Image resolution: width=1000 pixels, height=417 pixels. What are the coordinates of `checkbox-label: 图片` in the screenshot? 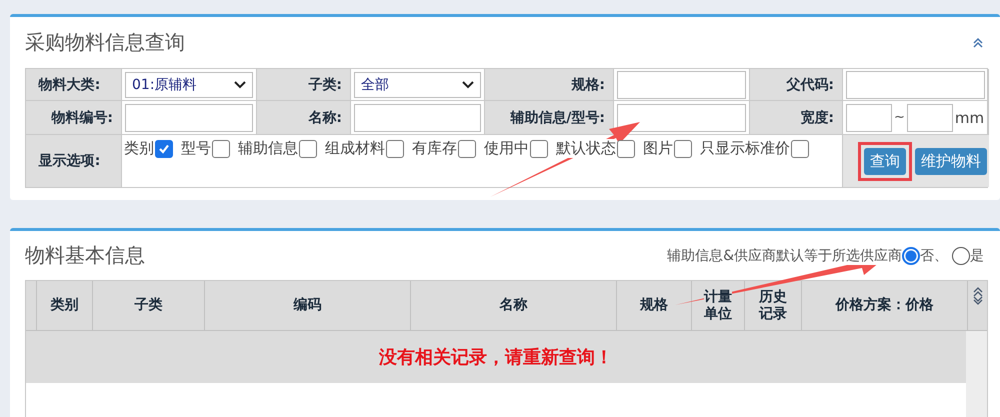 It's located at (658, 148).